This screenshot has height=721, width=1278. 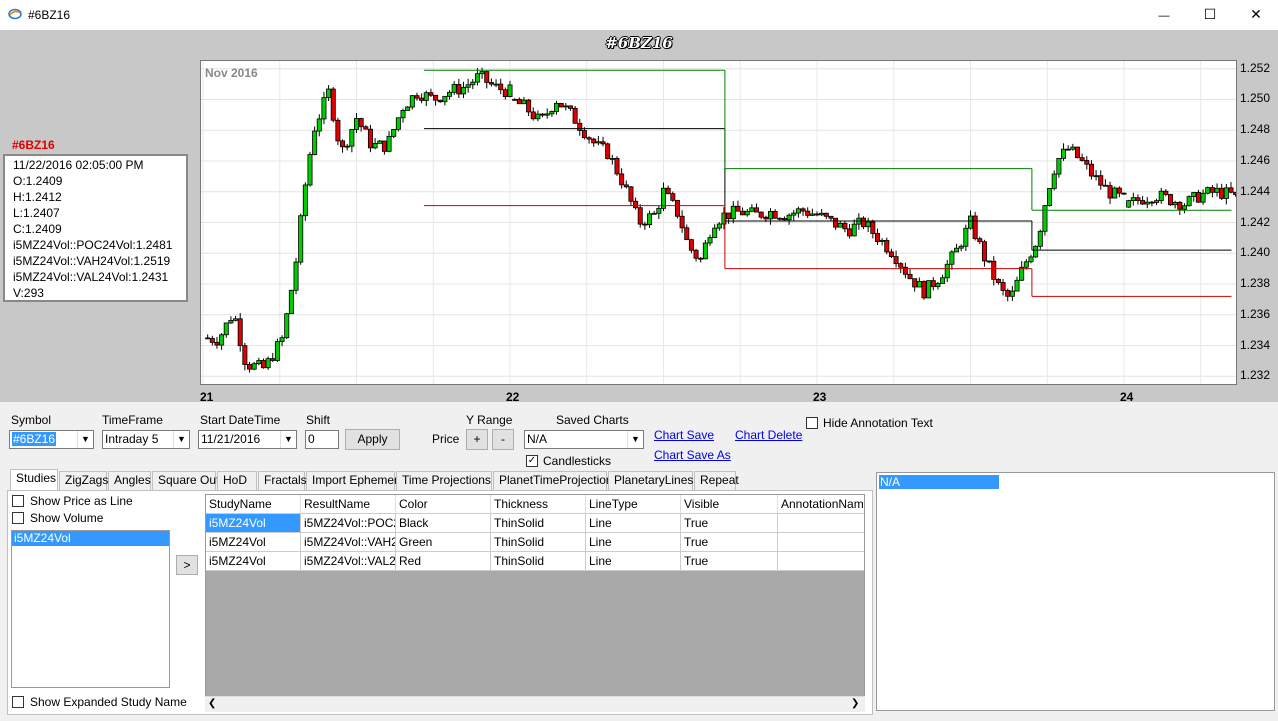 What do you see at coordinates (503, 439) in the screenshot?
I see `y-range-minus-button: -` at bounding box center [503, 439].